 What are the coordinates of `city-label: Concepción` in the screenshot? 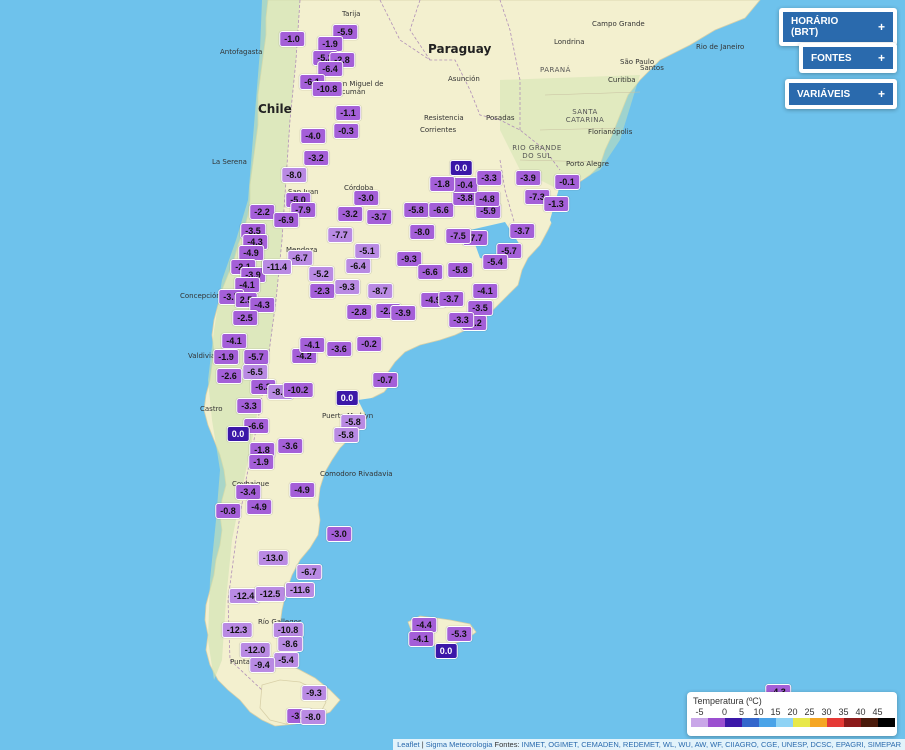 It's located at (200, 296).